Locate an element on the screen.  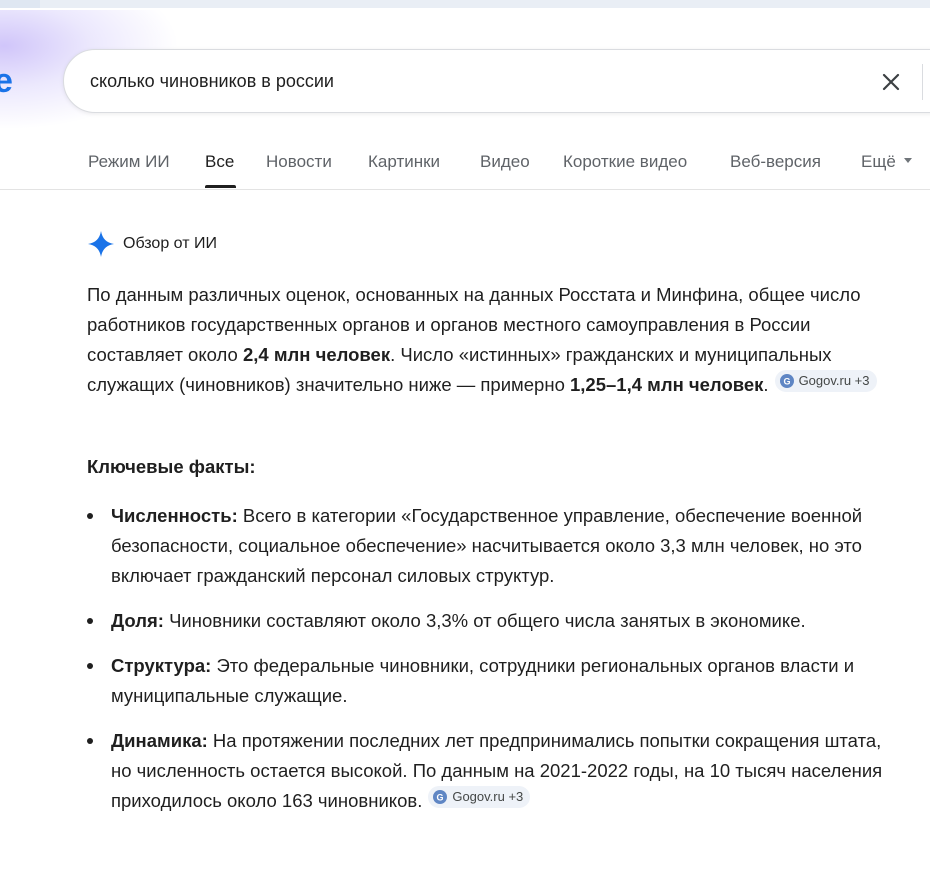
tab-ai-mode: Режим ИИ is located at coordinates (129, 162).